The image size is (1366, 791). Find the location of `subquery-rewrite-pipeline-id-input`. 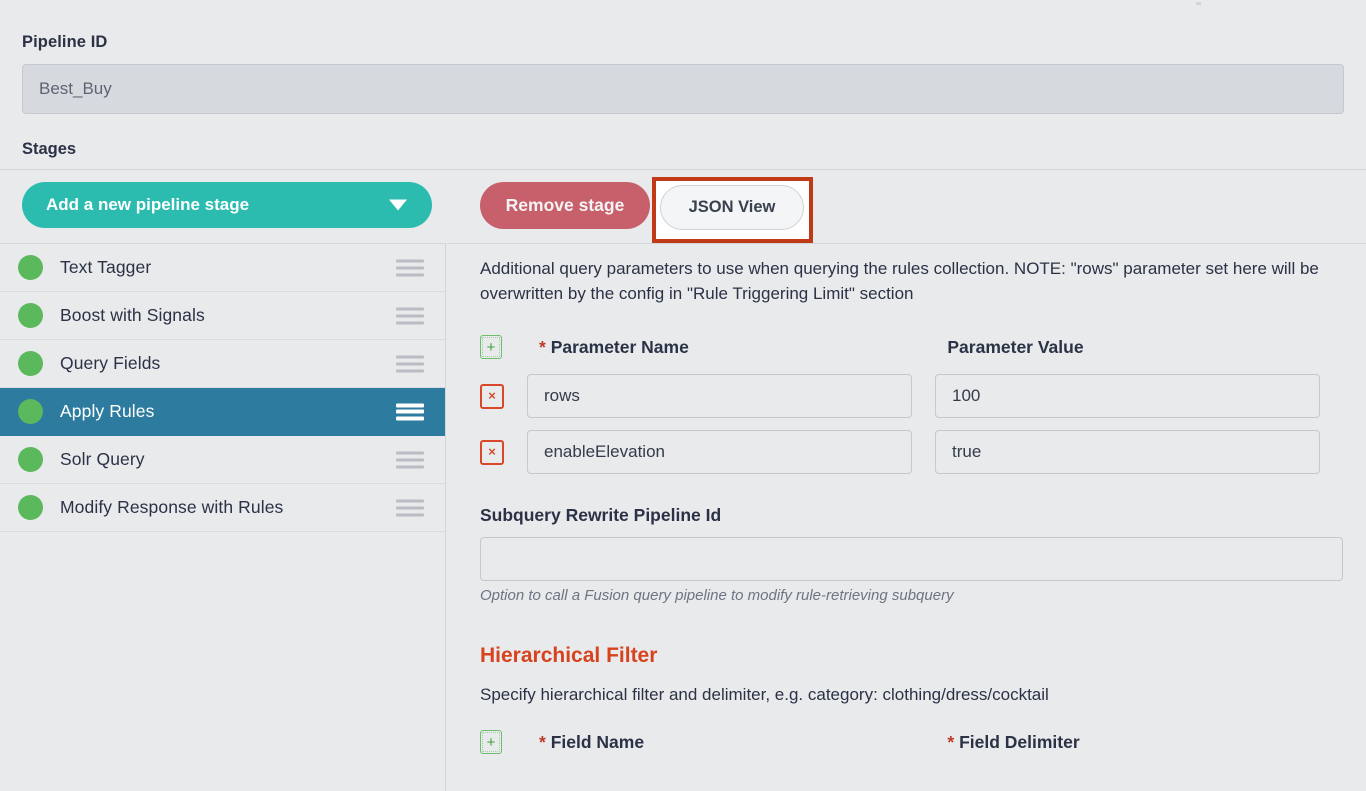

subquery-rewrite-pipeline-id-input is located at coordinates (911, 559).